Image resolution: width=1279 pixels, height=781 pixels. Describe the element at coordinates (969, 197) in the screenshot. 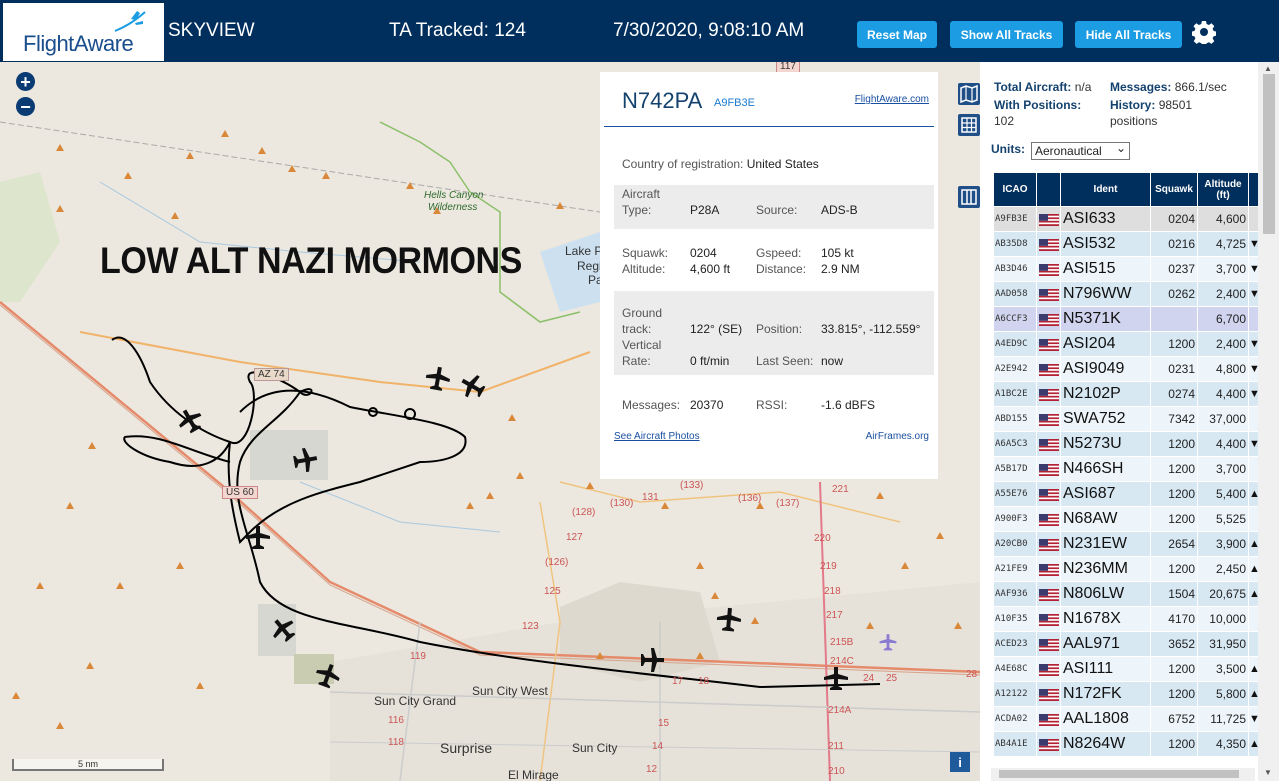

I see `columns-icon` at that location.